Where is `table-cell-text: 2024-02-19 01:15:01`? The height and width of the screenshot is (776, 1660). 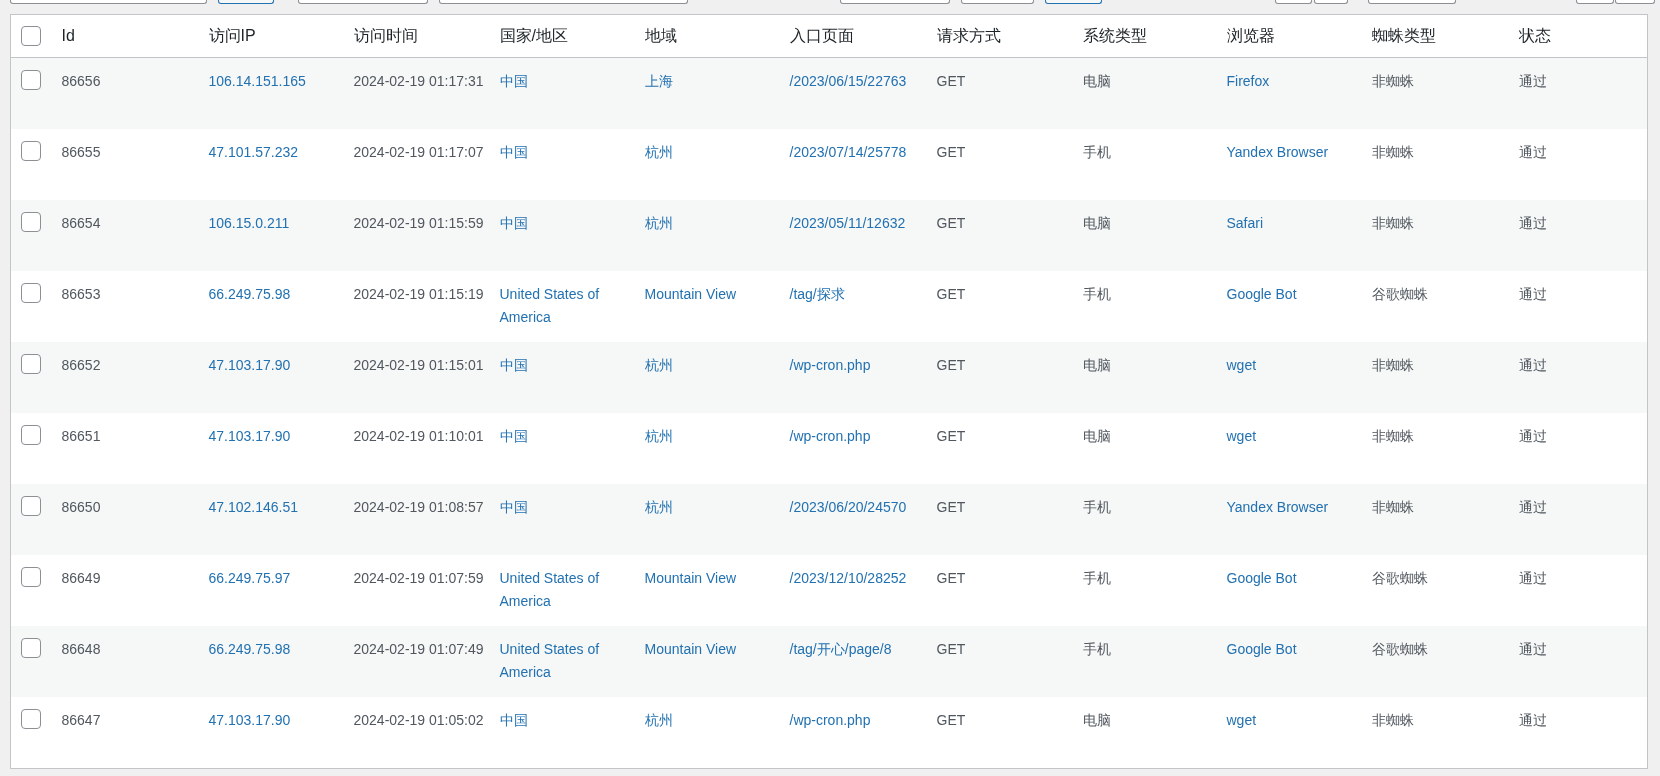 table-cell-text: 2024-02-19 01:15:01 is located at coordinates (418, 365).